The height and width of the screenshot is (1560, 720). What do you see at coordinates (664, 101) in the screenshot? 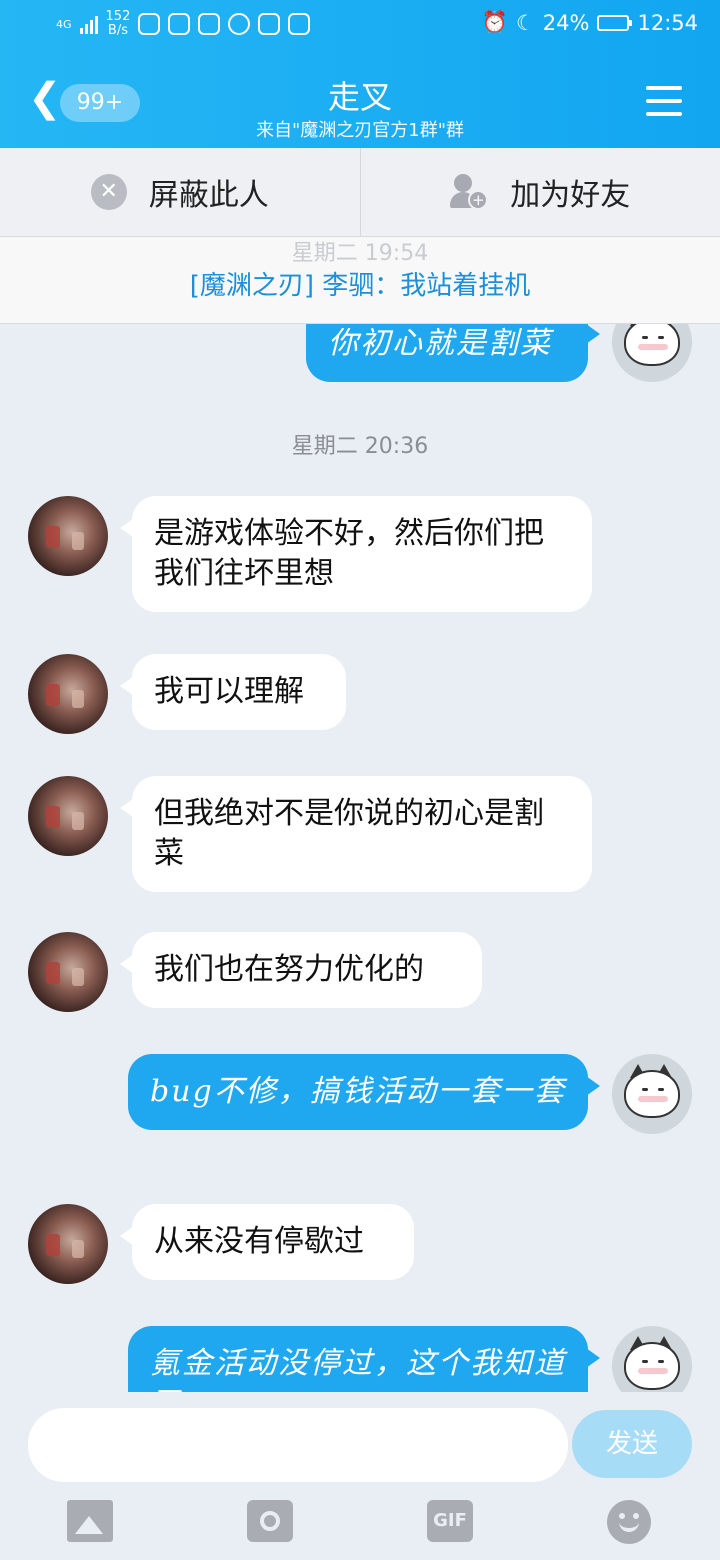
I see `menu-icon` at bounding box center [664, 101].